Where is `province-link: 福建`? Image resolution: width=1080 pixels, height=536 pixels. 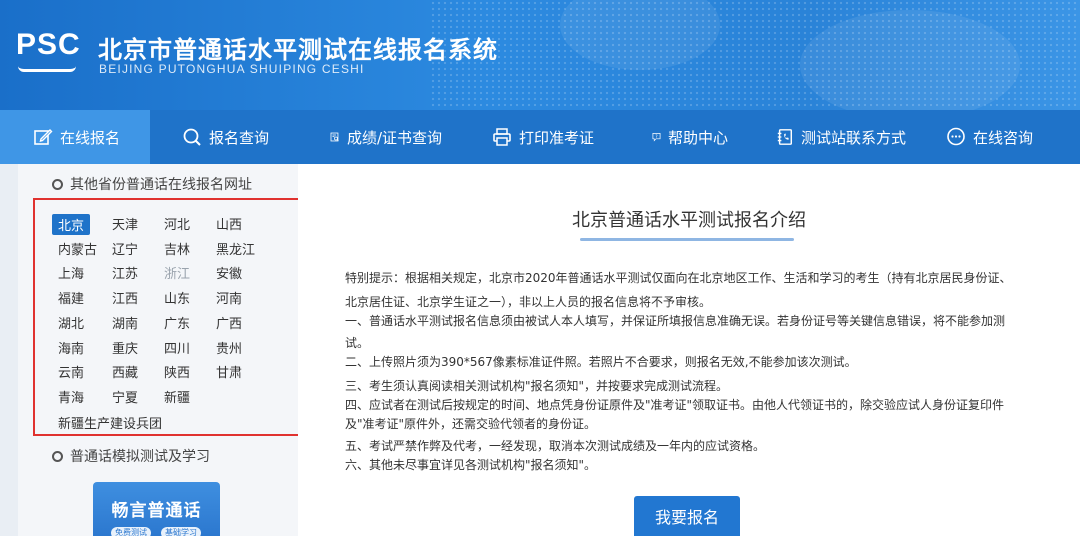 province-link: 福建 is located at coordinates (71, 297).